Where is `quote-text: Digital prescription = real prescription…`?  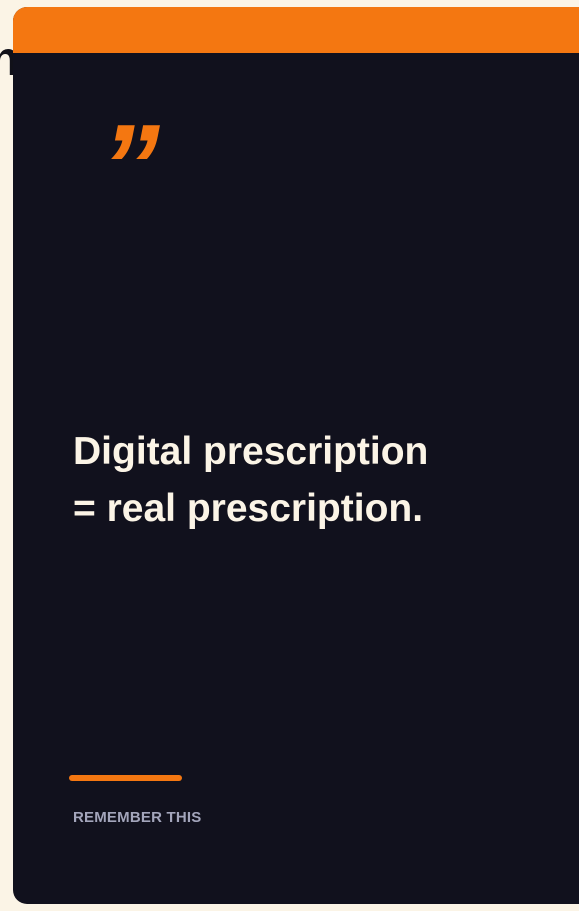 quote-text: Digital prescription = real prescription… is located at coordinates (251, 480).